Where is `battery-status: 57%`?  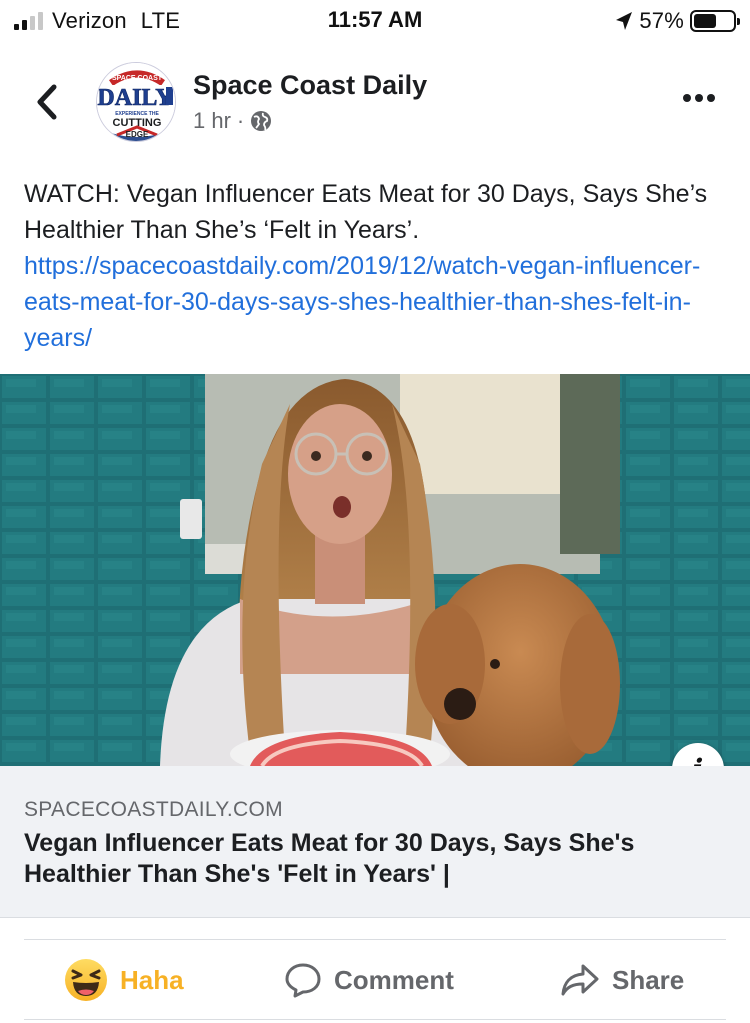 battery-status: 57% is located at coordinates (677, 21).